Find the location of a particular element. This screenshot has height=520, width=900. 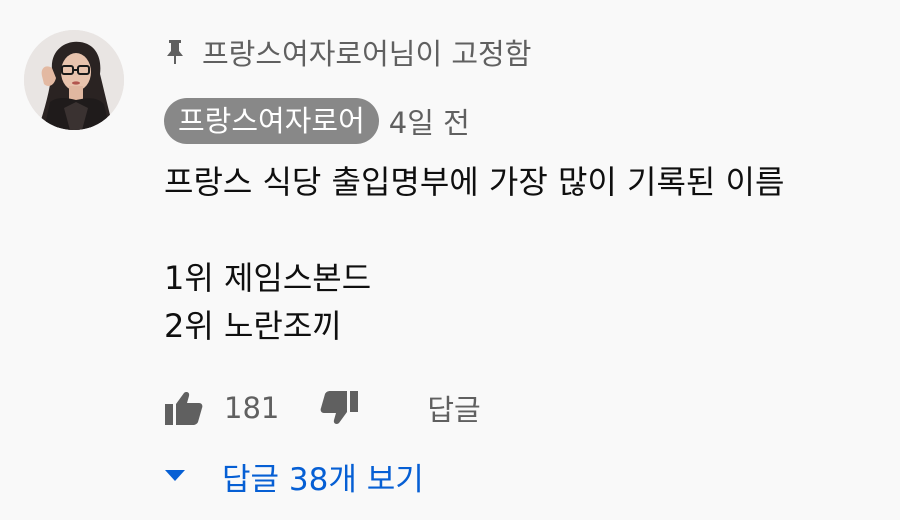

dislike-button is located at coordinates (339, 408).